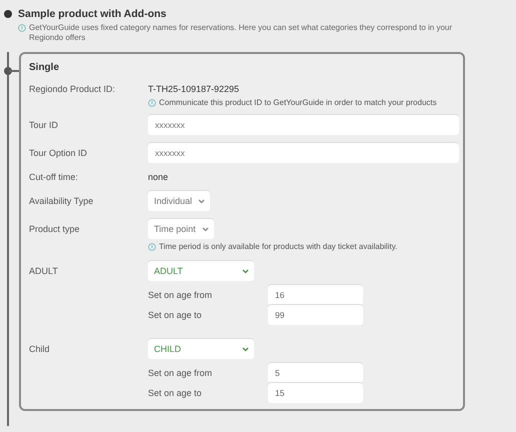 The height and width of the screenshot is (432, 516). What do you see at coordinates (158, 177) in the screenshot?
I see `field-value: none` at bounding box center [158, 177].